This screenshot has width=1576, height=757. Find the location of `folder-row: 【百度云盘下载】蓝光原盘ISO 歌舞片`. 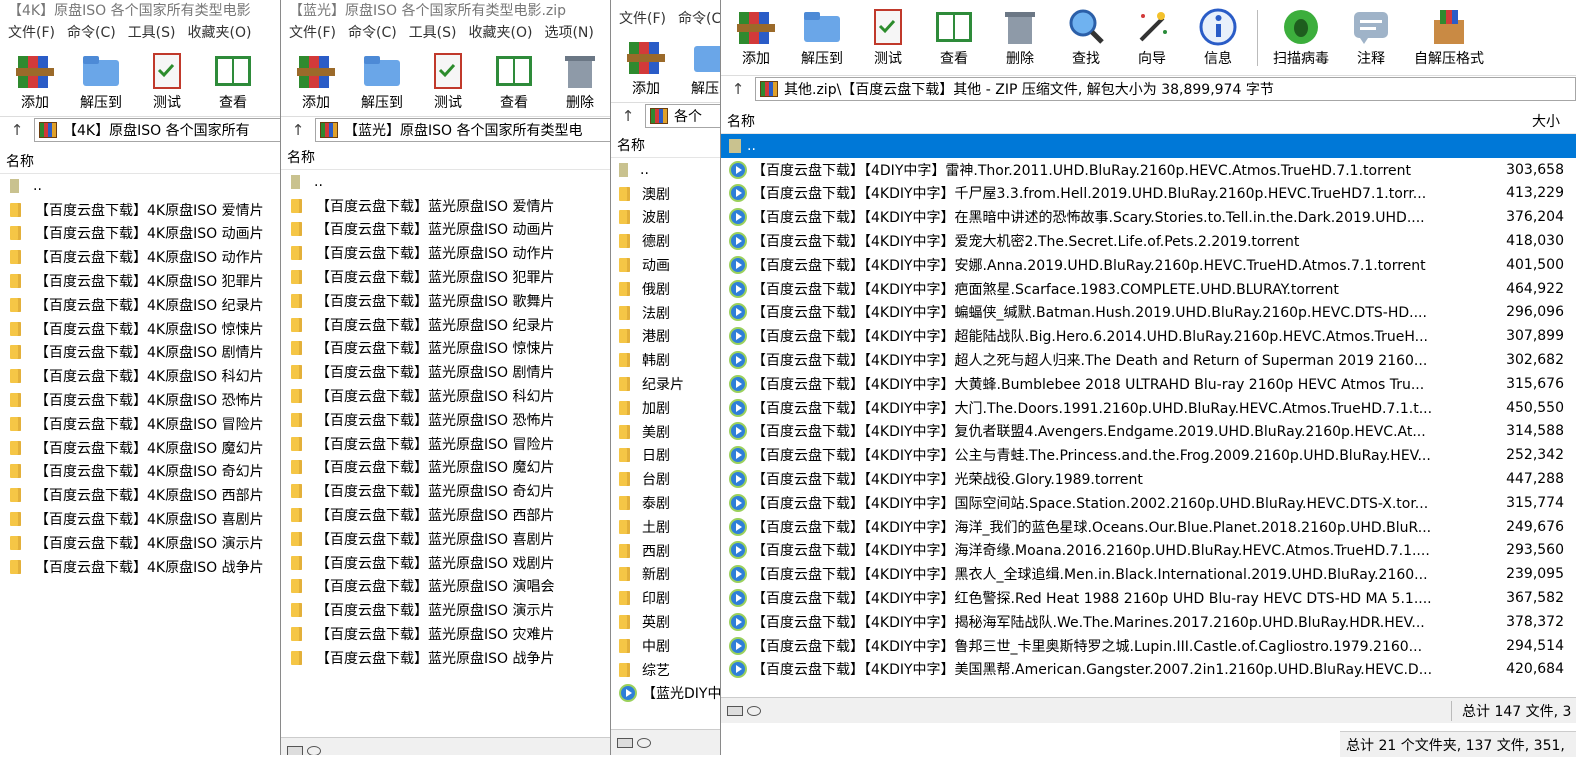

folder-row: 【百度云盘下载】蓝光原盘ISO 歌舞片 is located at coordinates (450, 301).